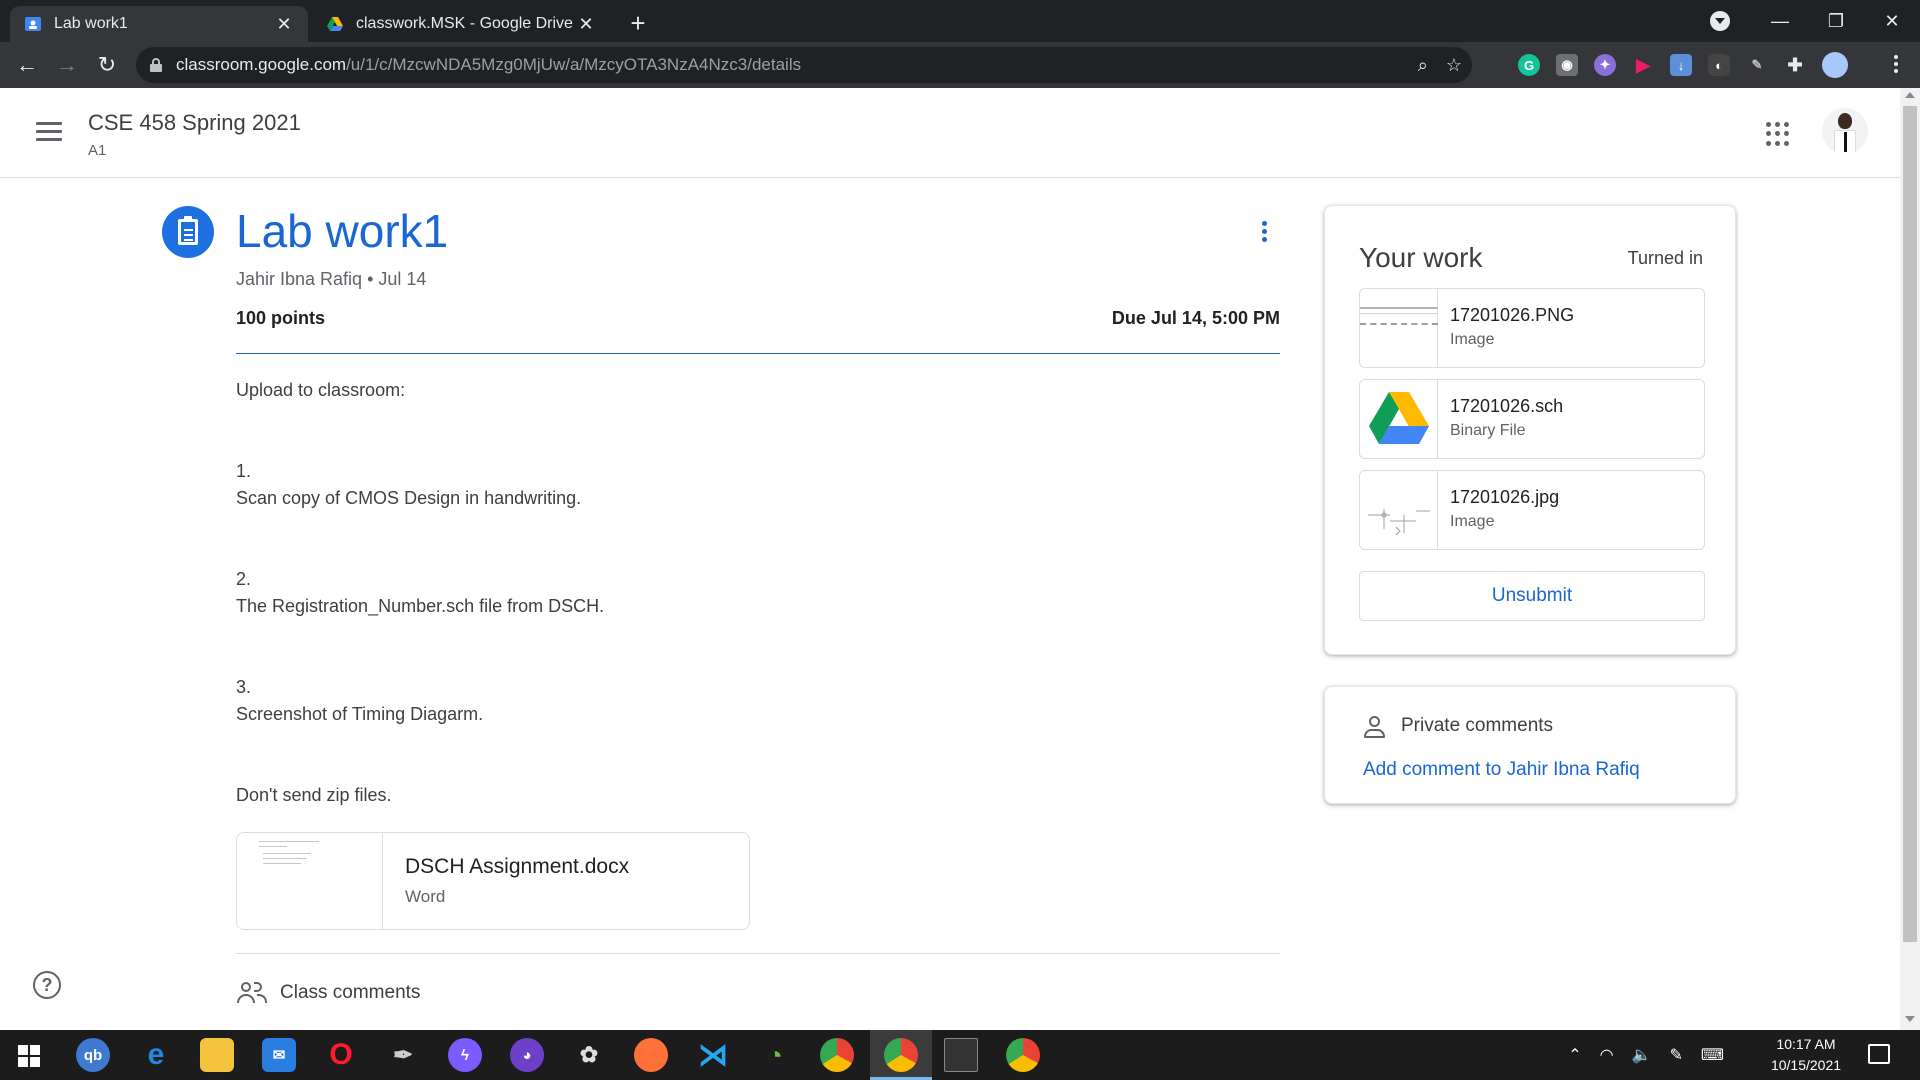 The height and width of the screenshot is (1080, 1920). Describe the element at coordinates (217, 1055) in the screenshot. I see `file-explorer-icon` at that location.